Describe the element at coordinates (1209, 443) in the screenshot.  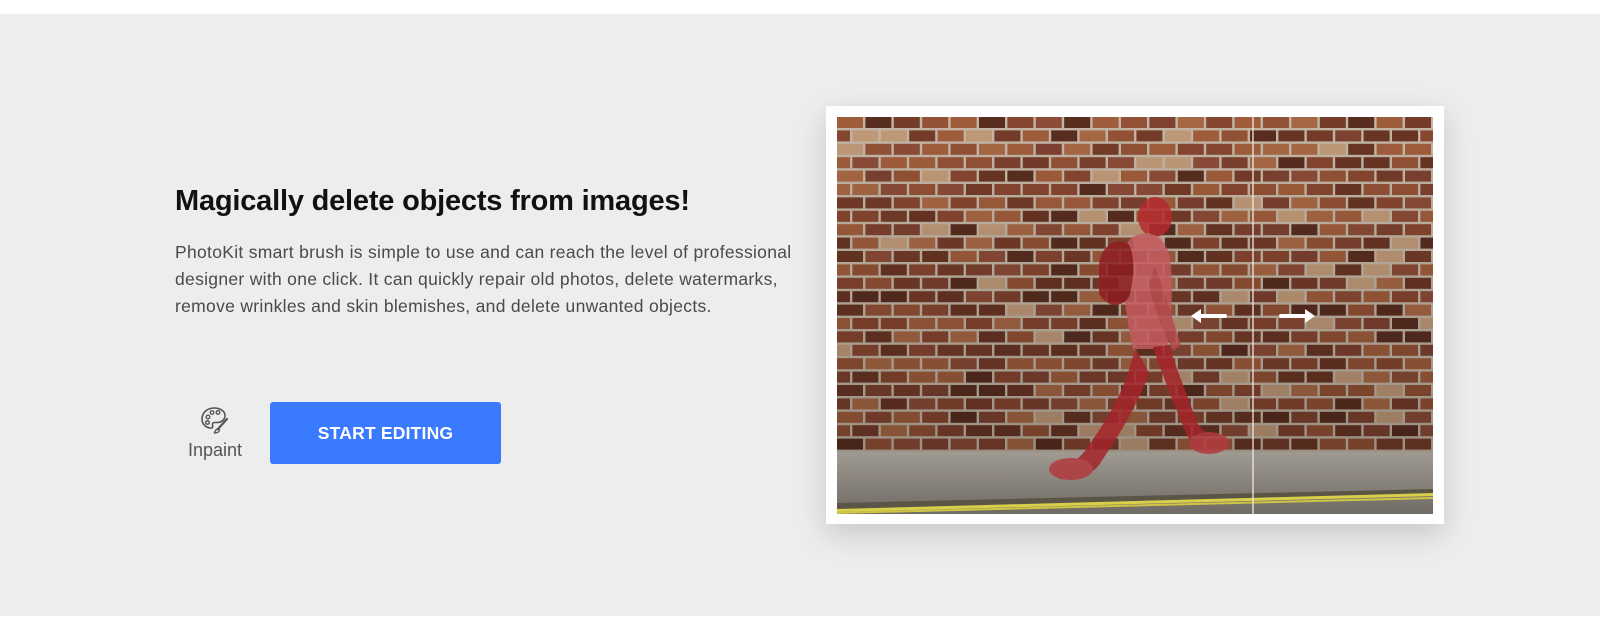
I see `mask-front-shoe` at that location.